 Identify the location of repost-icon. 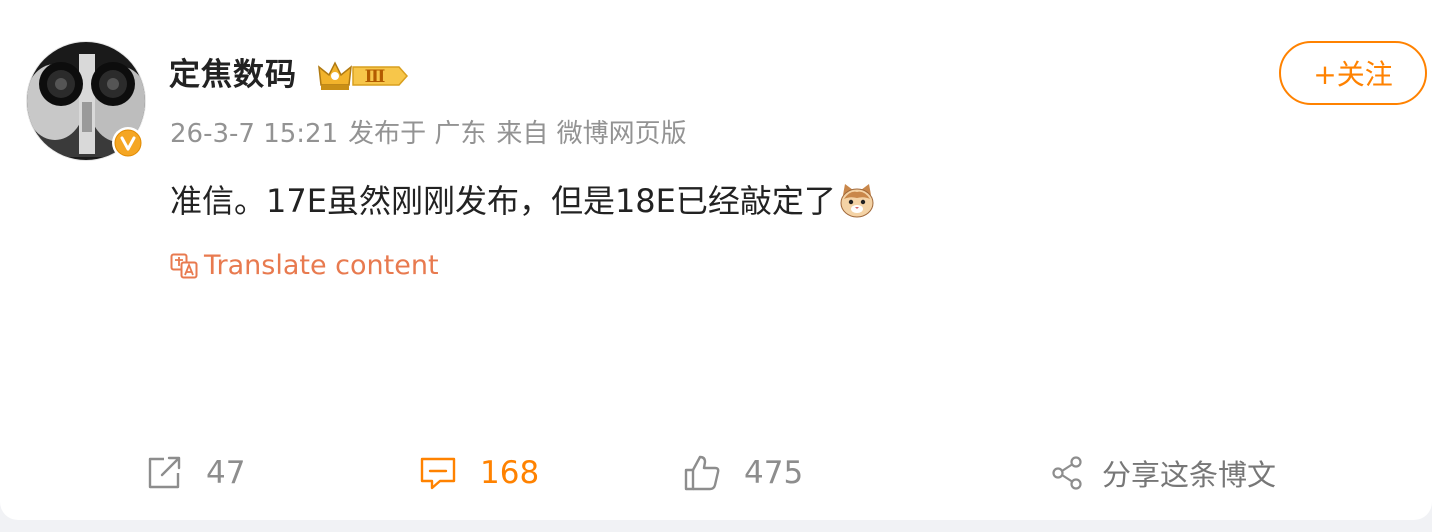
(164, 473).